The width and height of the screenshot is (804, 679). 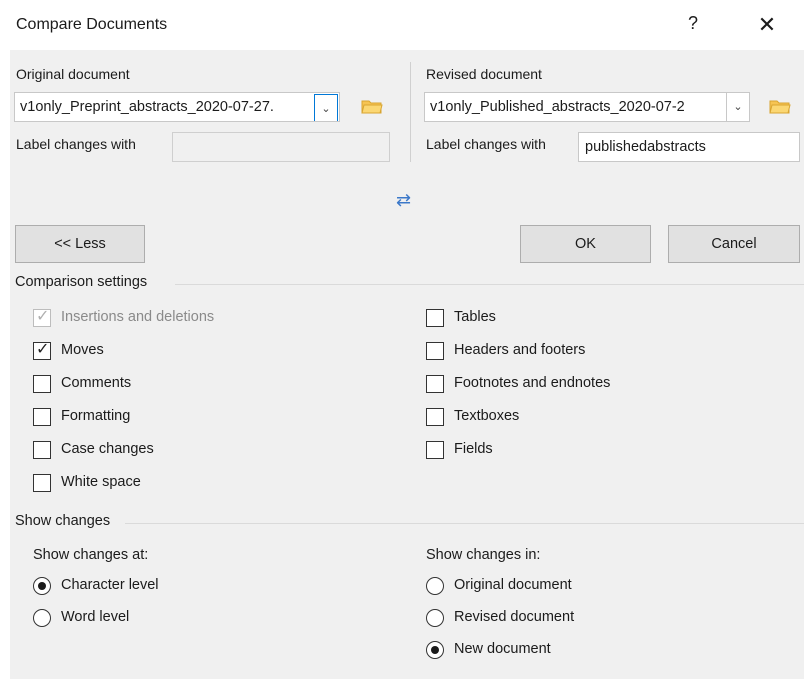 What do you see at coordinates (689, 147) in the screenshot?
I see `revised-label-changes-input: publishedabstracts` at bounding box center [689, 147].